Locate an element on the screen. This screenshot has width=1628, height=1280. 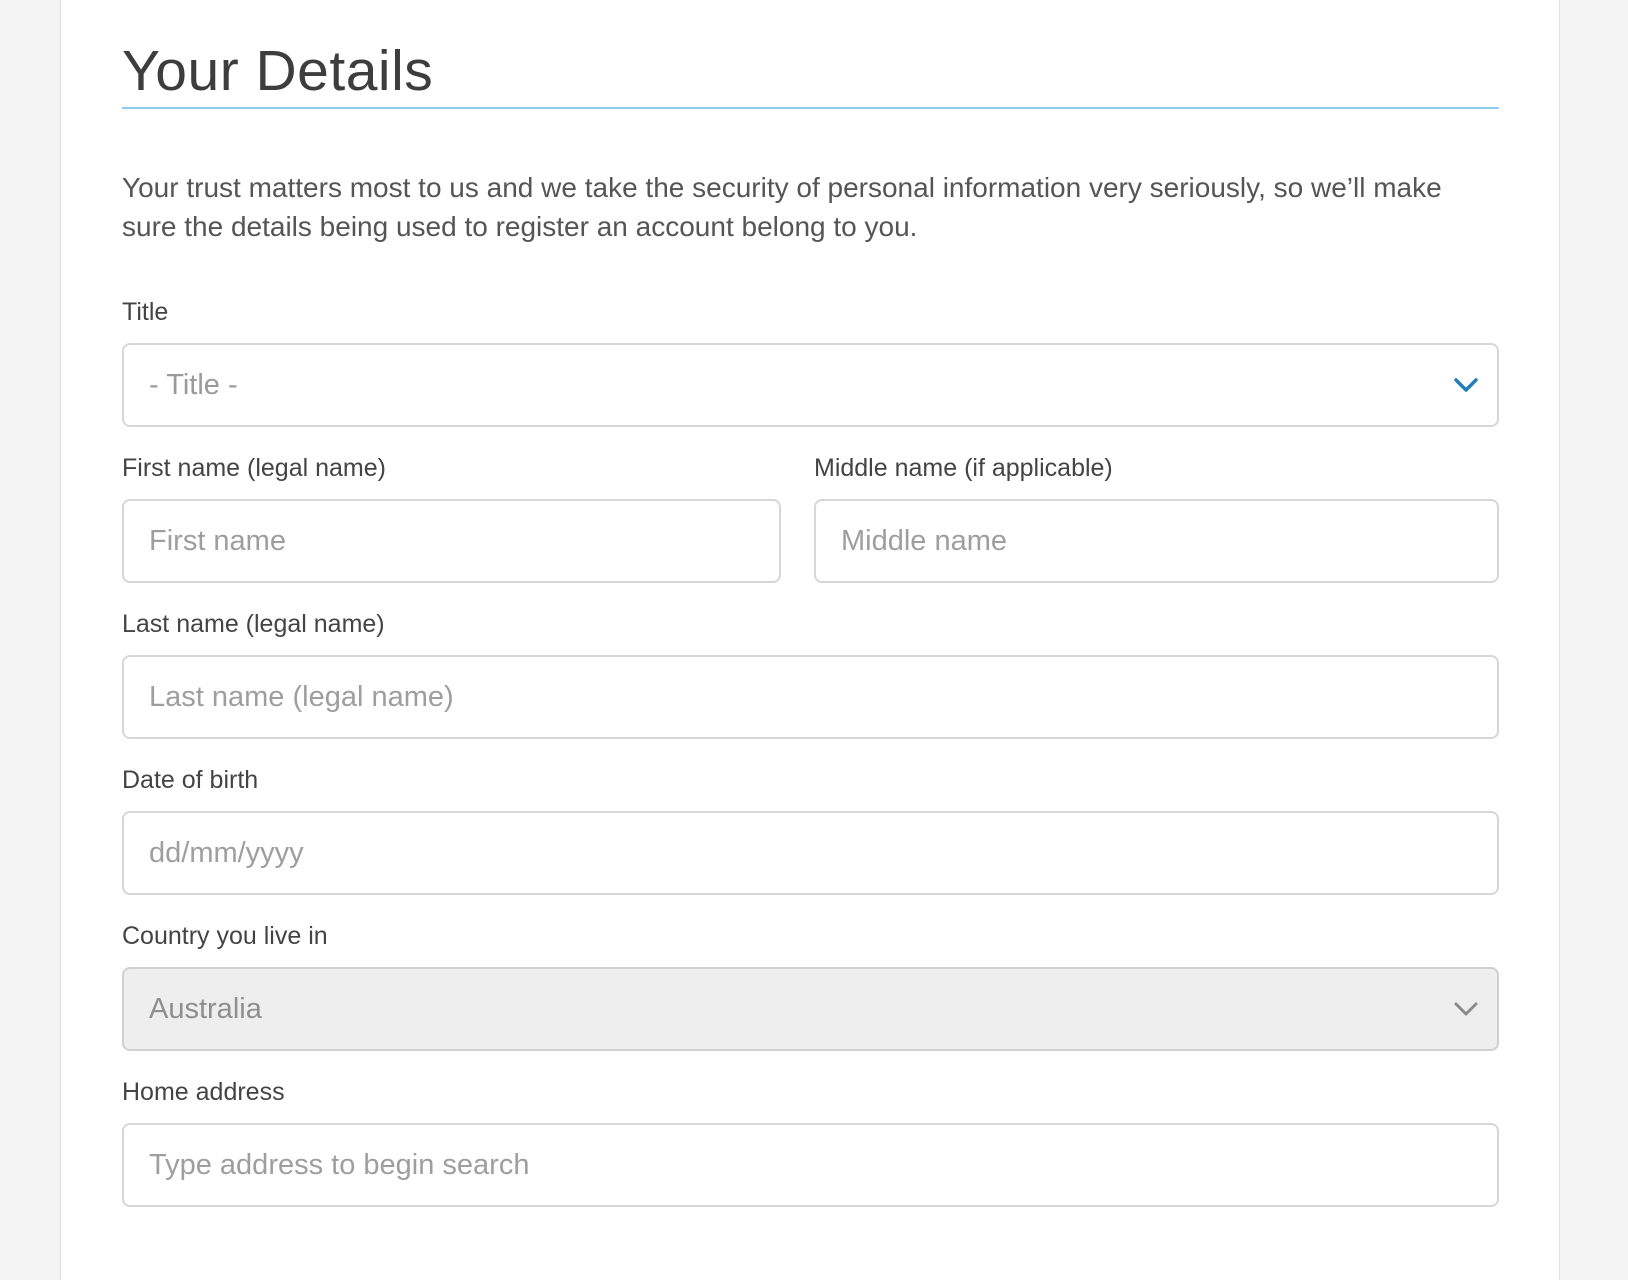
last-name-input is located at coordinates (823, 697).